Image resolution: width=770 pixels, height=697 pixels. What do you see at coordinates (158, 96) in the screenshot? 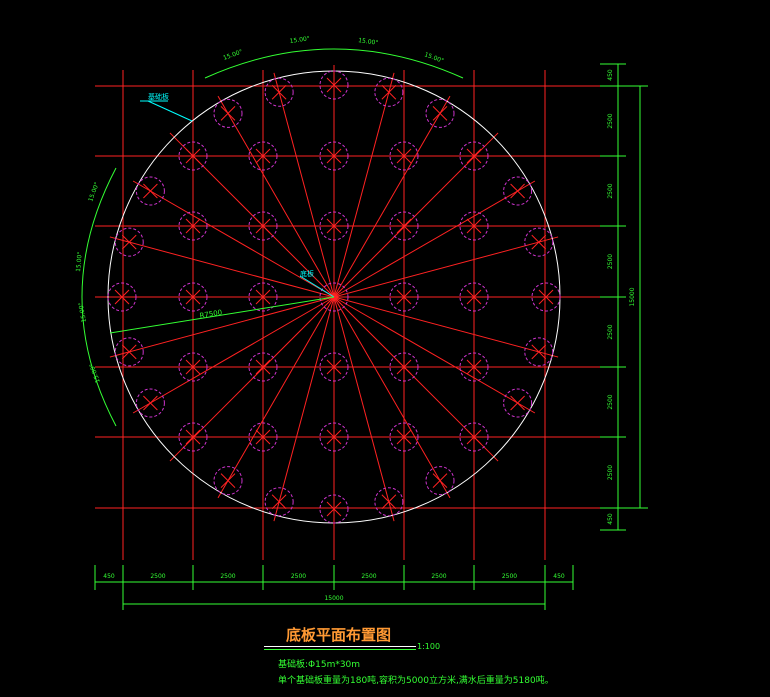
I see `edge-label: 基础板` at bounding box center [158, 96].